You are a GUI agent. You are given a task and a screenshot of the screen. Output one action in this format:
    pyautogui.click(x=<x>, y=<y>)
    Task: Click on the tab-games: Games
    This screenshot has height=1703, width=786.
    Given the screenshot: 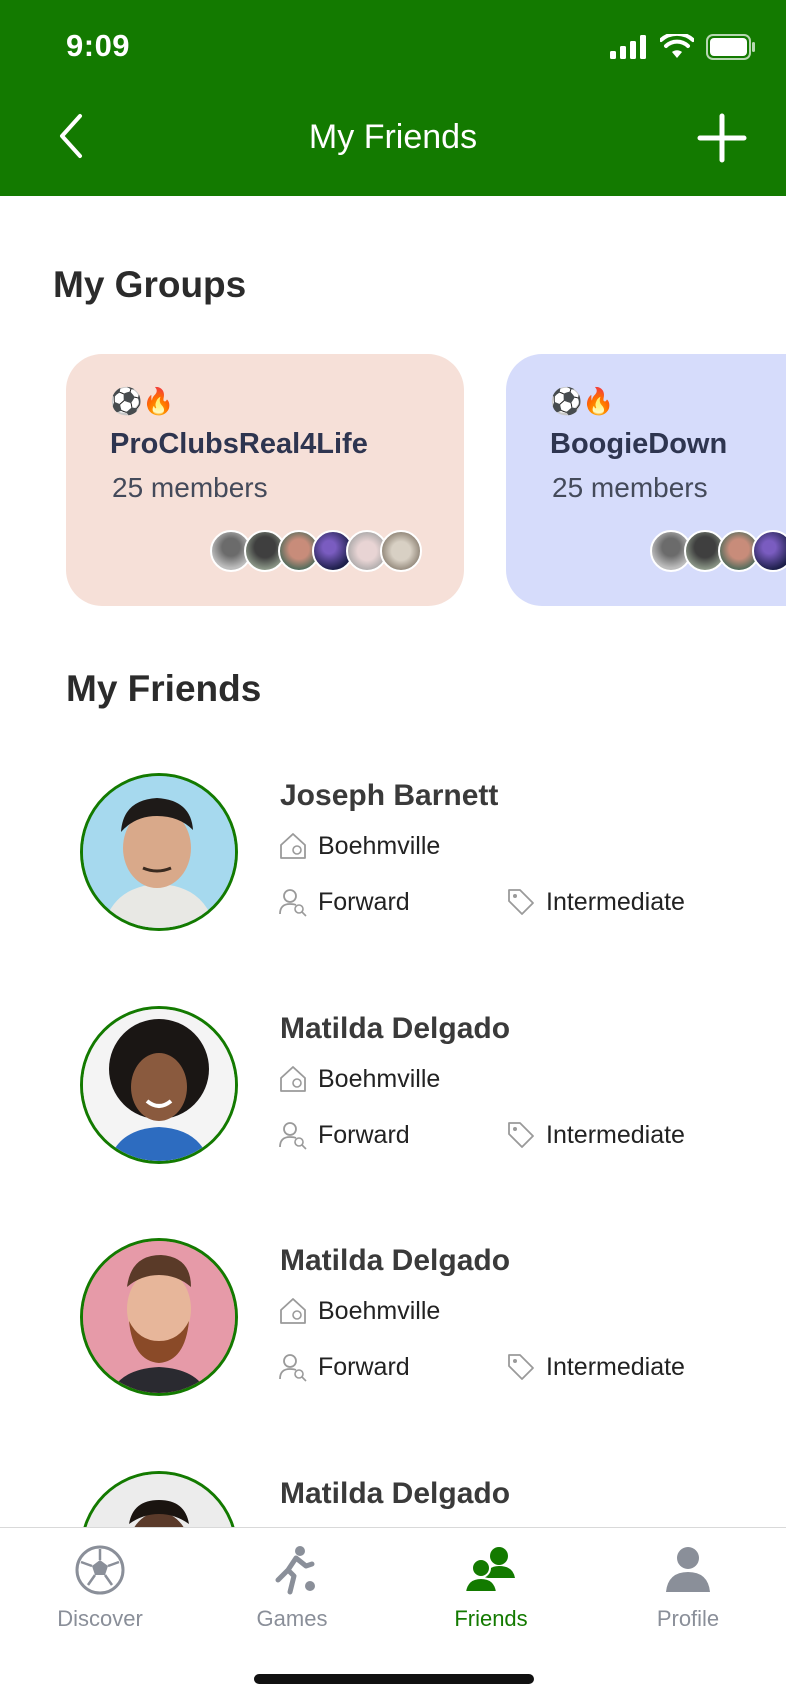 What is the action you would take?
    pyautogui.click(x=292, y=1588)
    